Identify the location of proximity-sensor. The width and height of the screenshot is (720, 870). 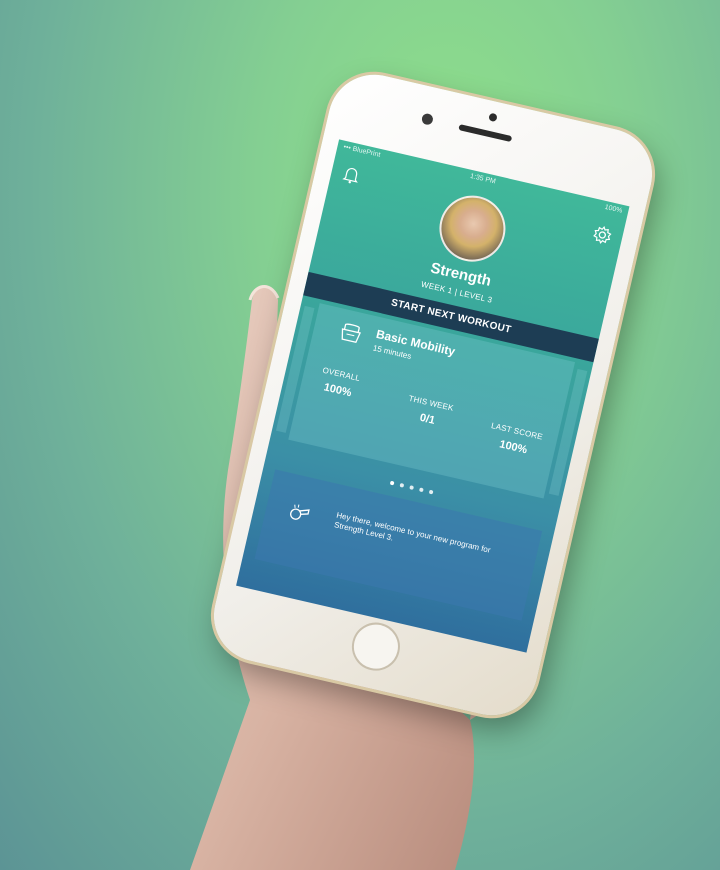
(427, 119).